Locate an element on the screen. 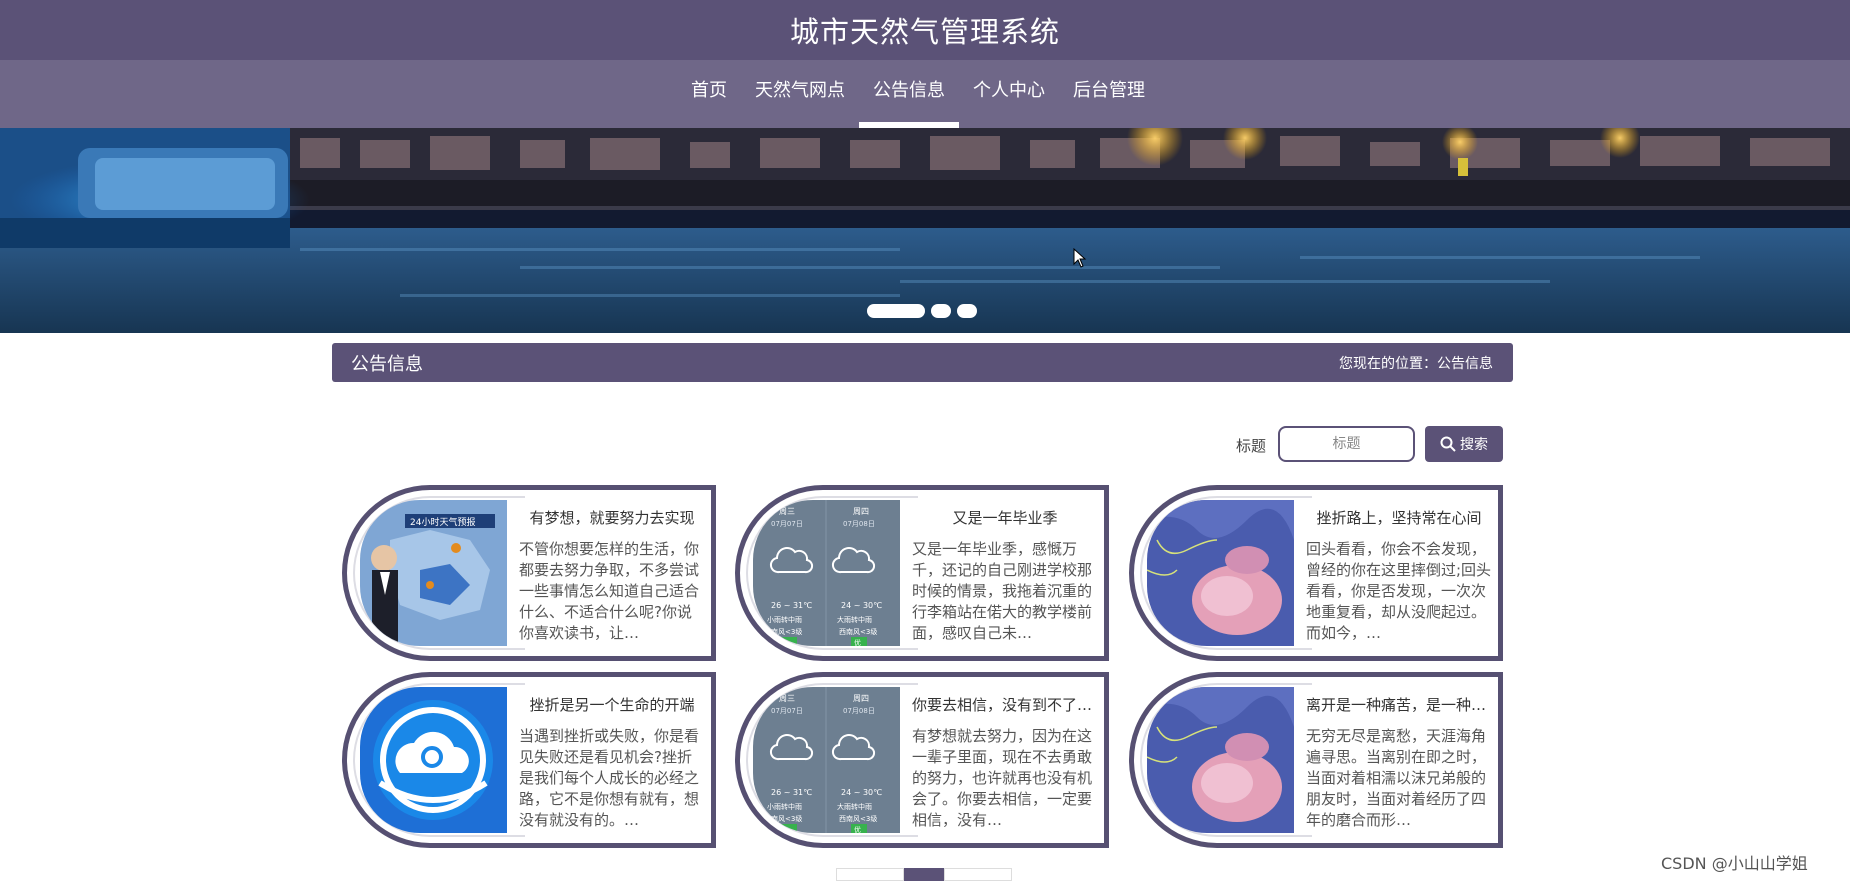  card-title: 挫折路上，坚持常在心间 is located at coordinates (1399, 517).